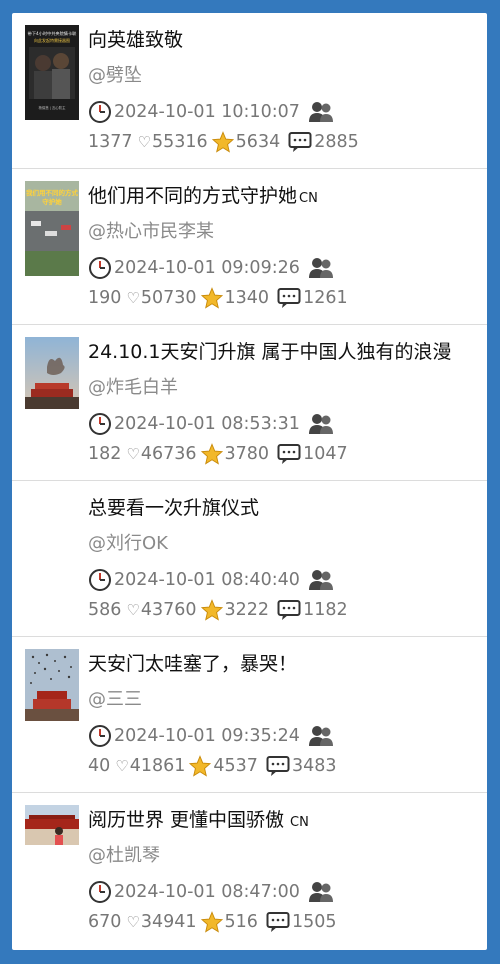 The height and width of the screenshot is (964, 500). I want to click on comment-count: 1261, so click(325, 298).